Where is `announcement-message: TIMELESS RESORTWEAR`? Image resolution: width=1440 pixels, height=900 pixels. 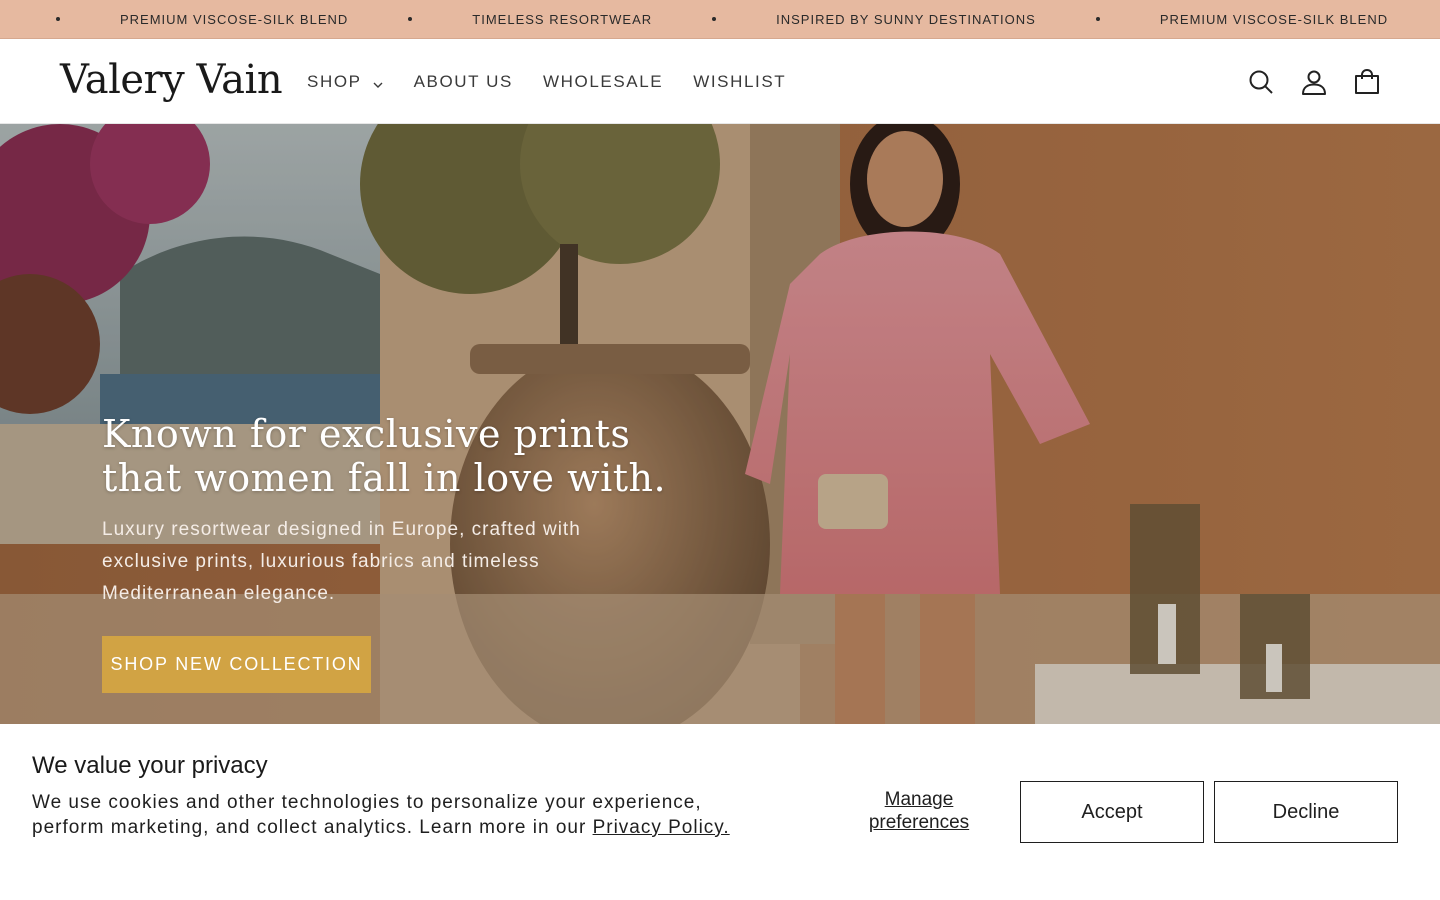 announcement-message: TIMELESS RESORTWEAR is located at coordinates (562, 19).